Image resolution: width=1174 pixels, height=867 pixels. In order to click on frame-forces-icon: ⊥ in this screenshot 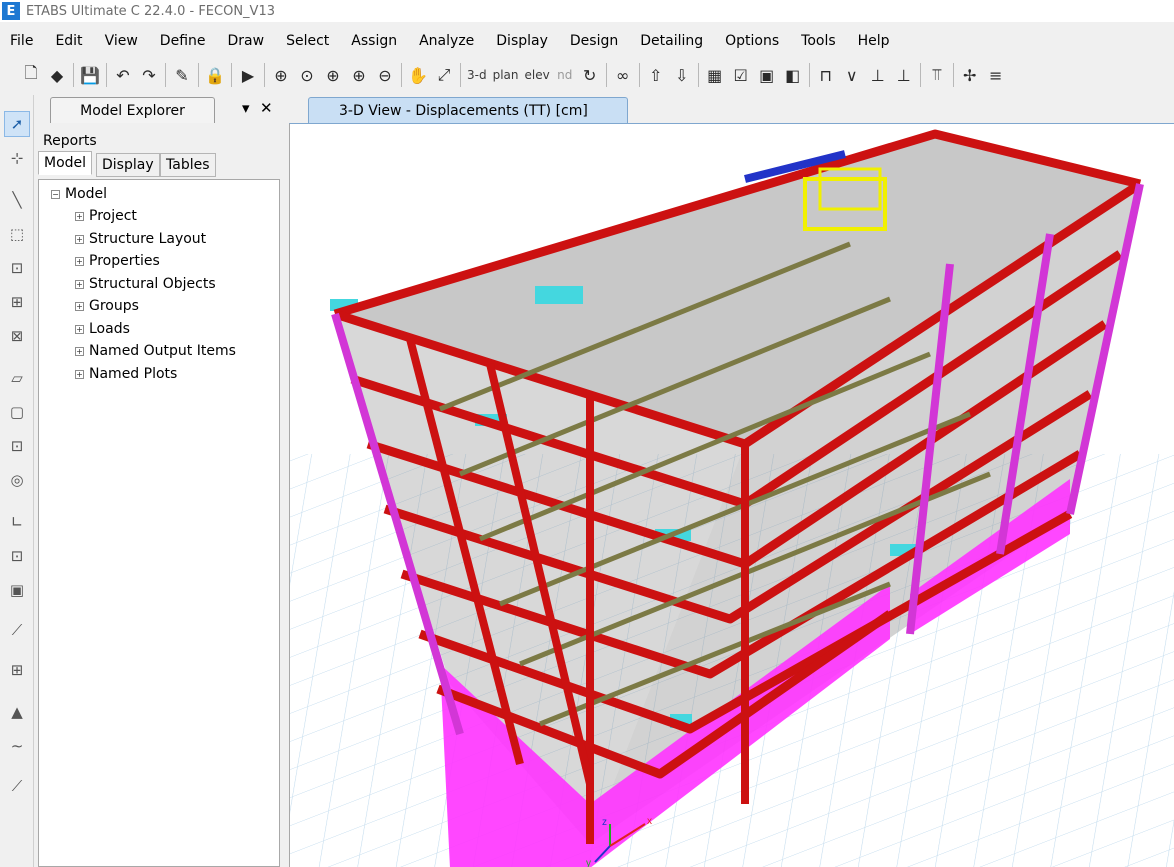, I will do `click(878, 75)`.